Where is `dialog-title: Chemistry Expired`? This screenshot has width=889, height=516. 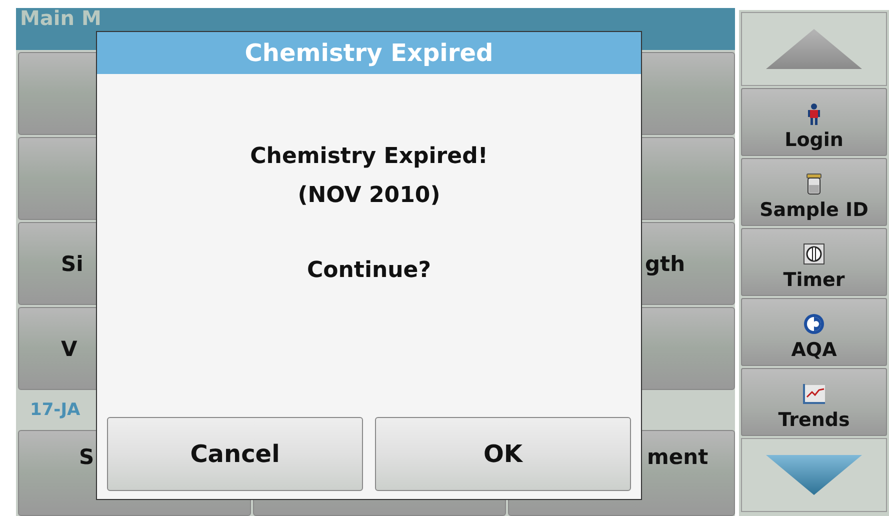 dialog-title: Chemistry Expired is located at coordinates (369, 53).